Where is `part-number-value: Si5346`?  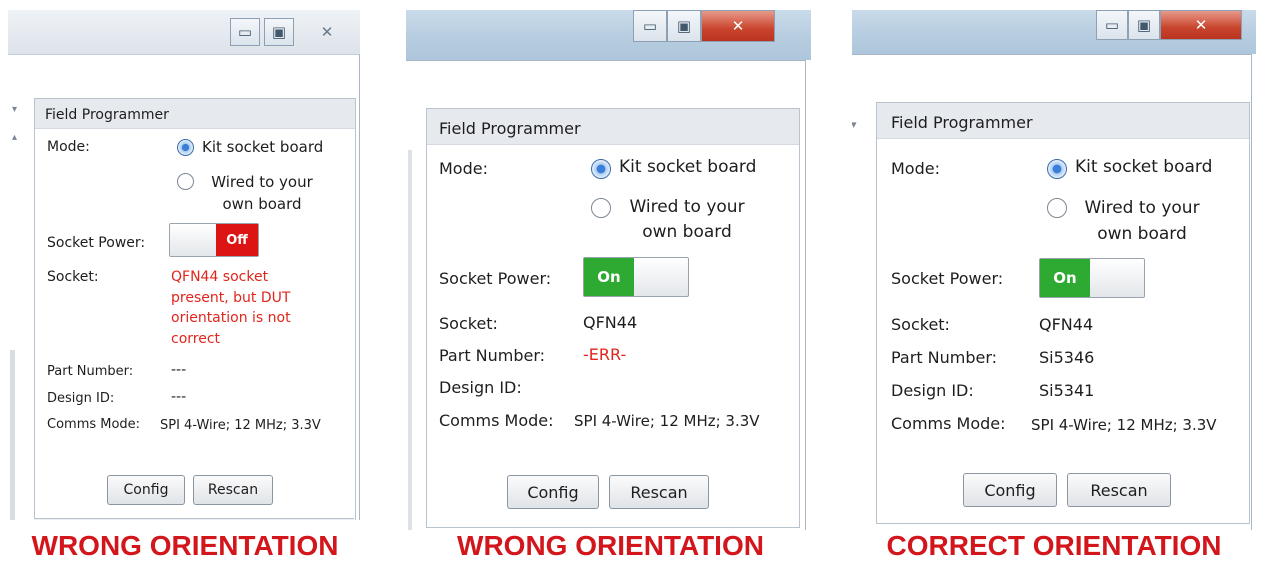
part-number-value: Si5346 is located at coordinates (1067, 357).